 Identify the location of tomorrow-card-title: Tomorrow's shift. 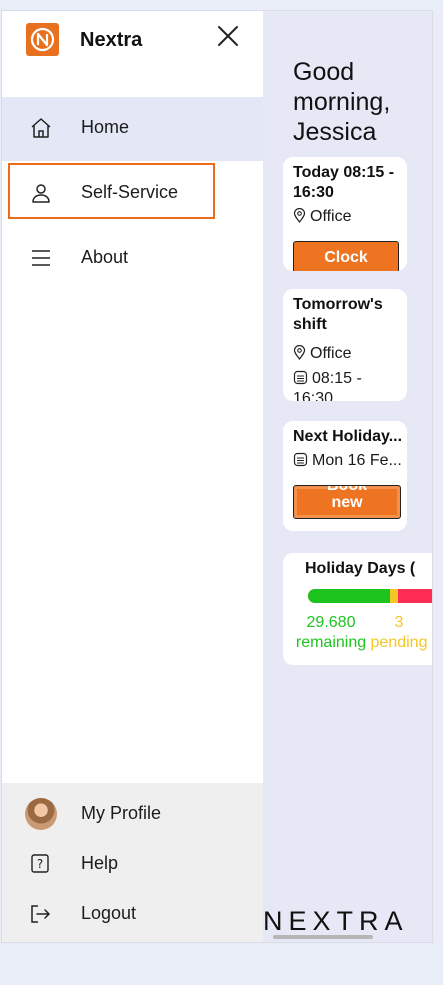
(338, 314).